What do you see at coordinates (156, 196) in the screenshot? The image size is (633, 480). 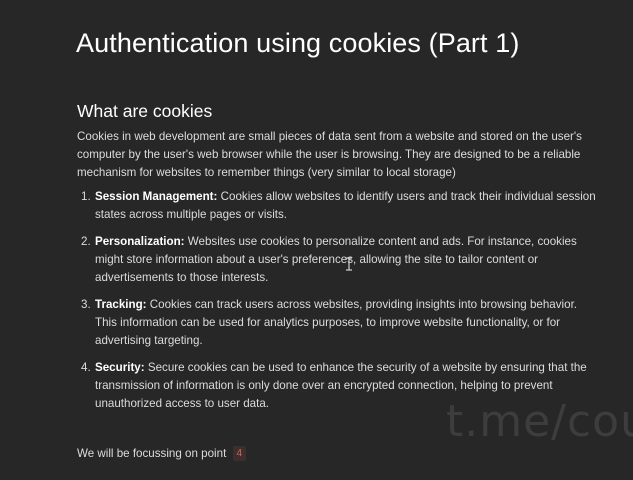 I see `list-item-term: Session Management:` at bounding box center [156, 196].